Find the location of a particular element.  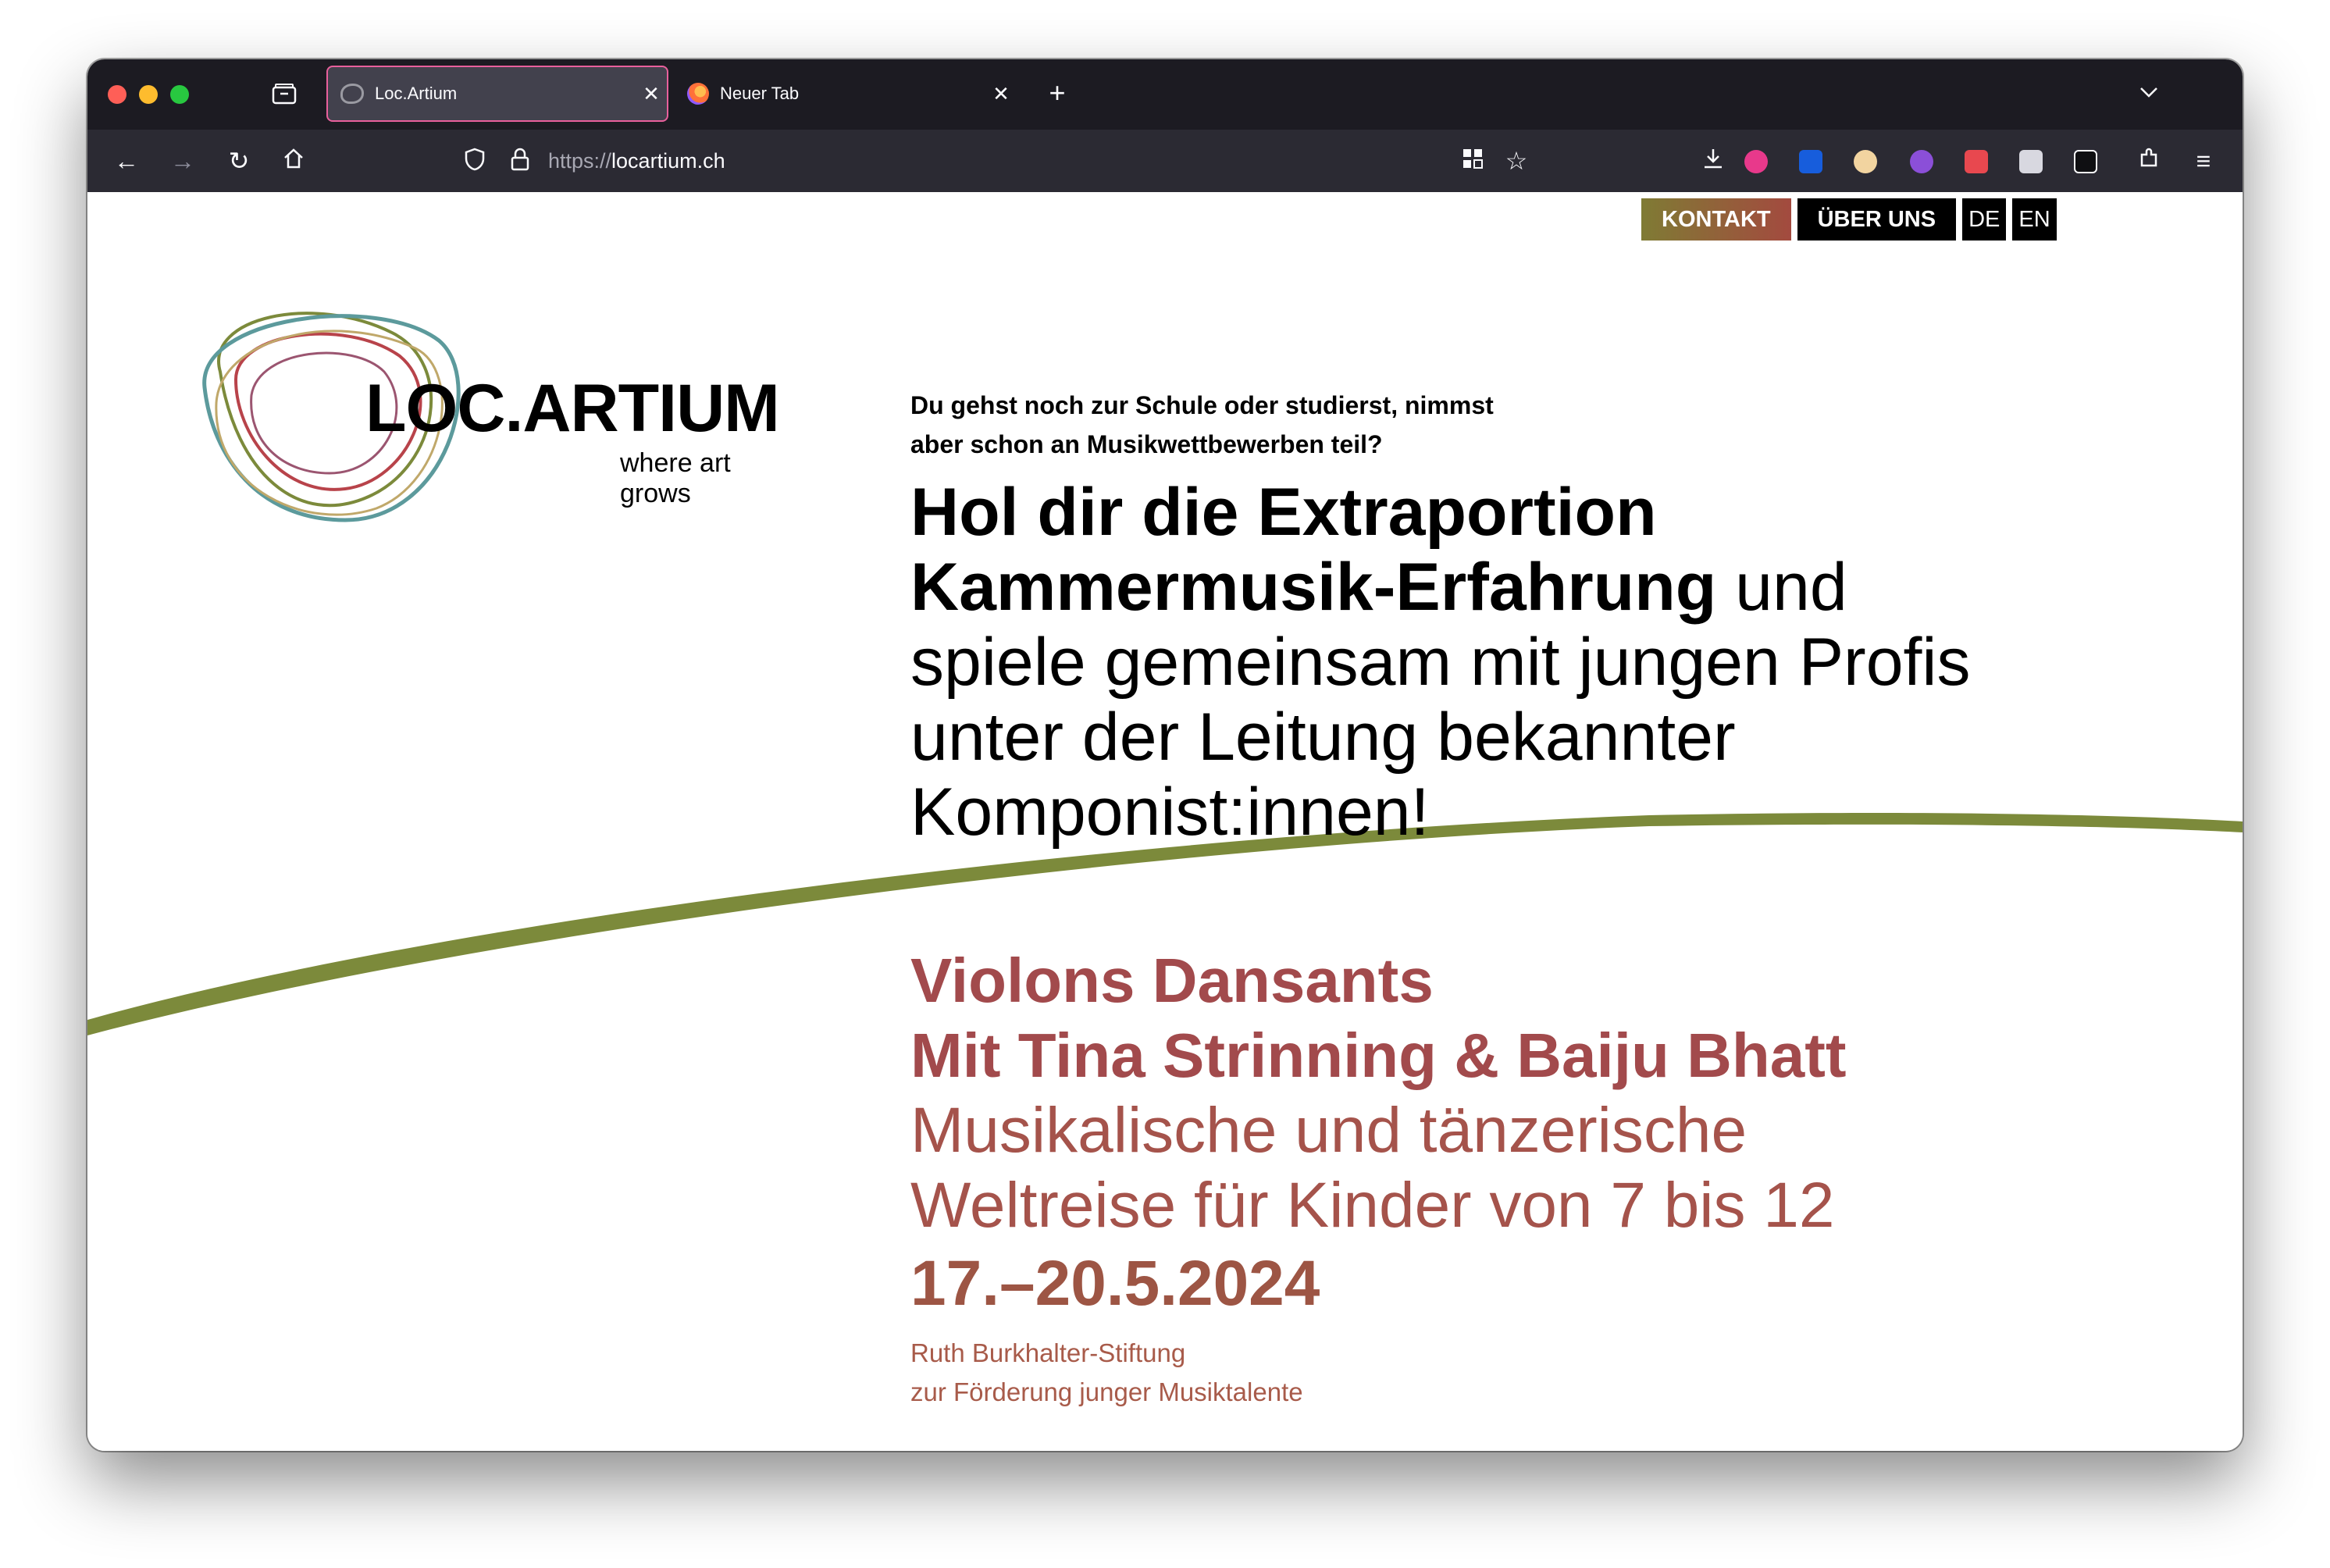

language-en-link: EN is located at coordinates (2034, 219).